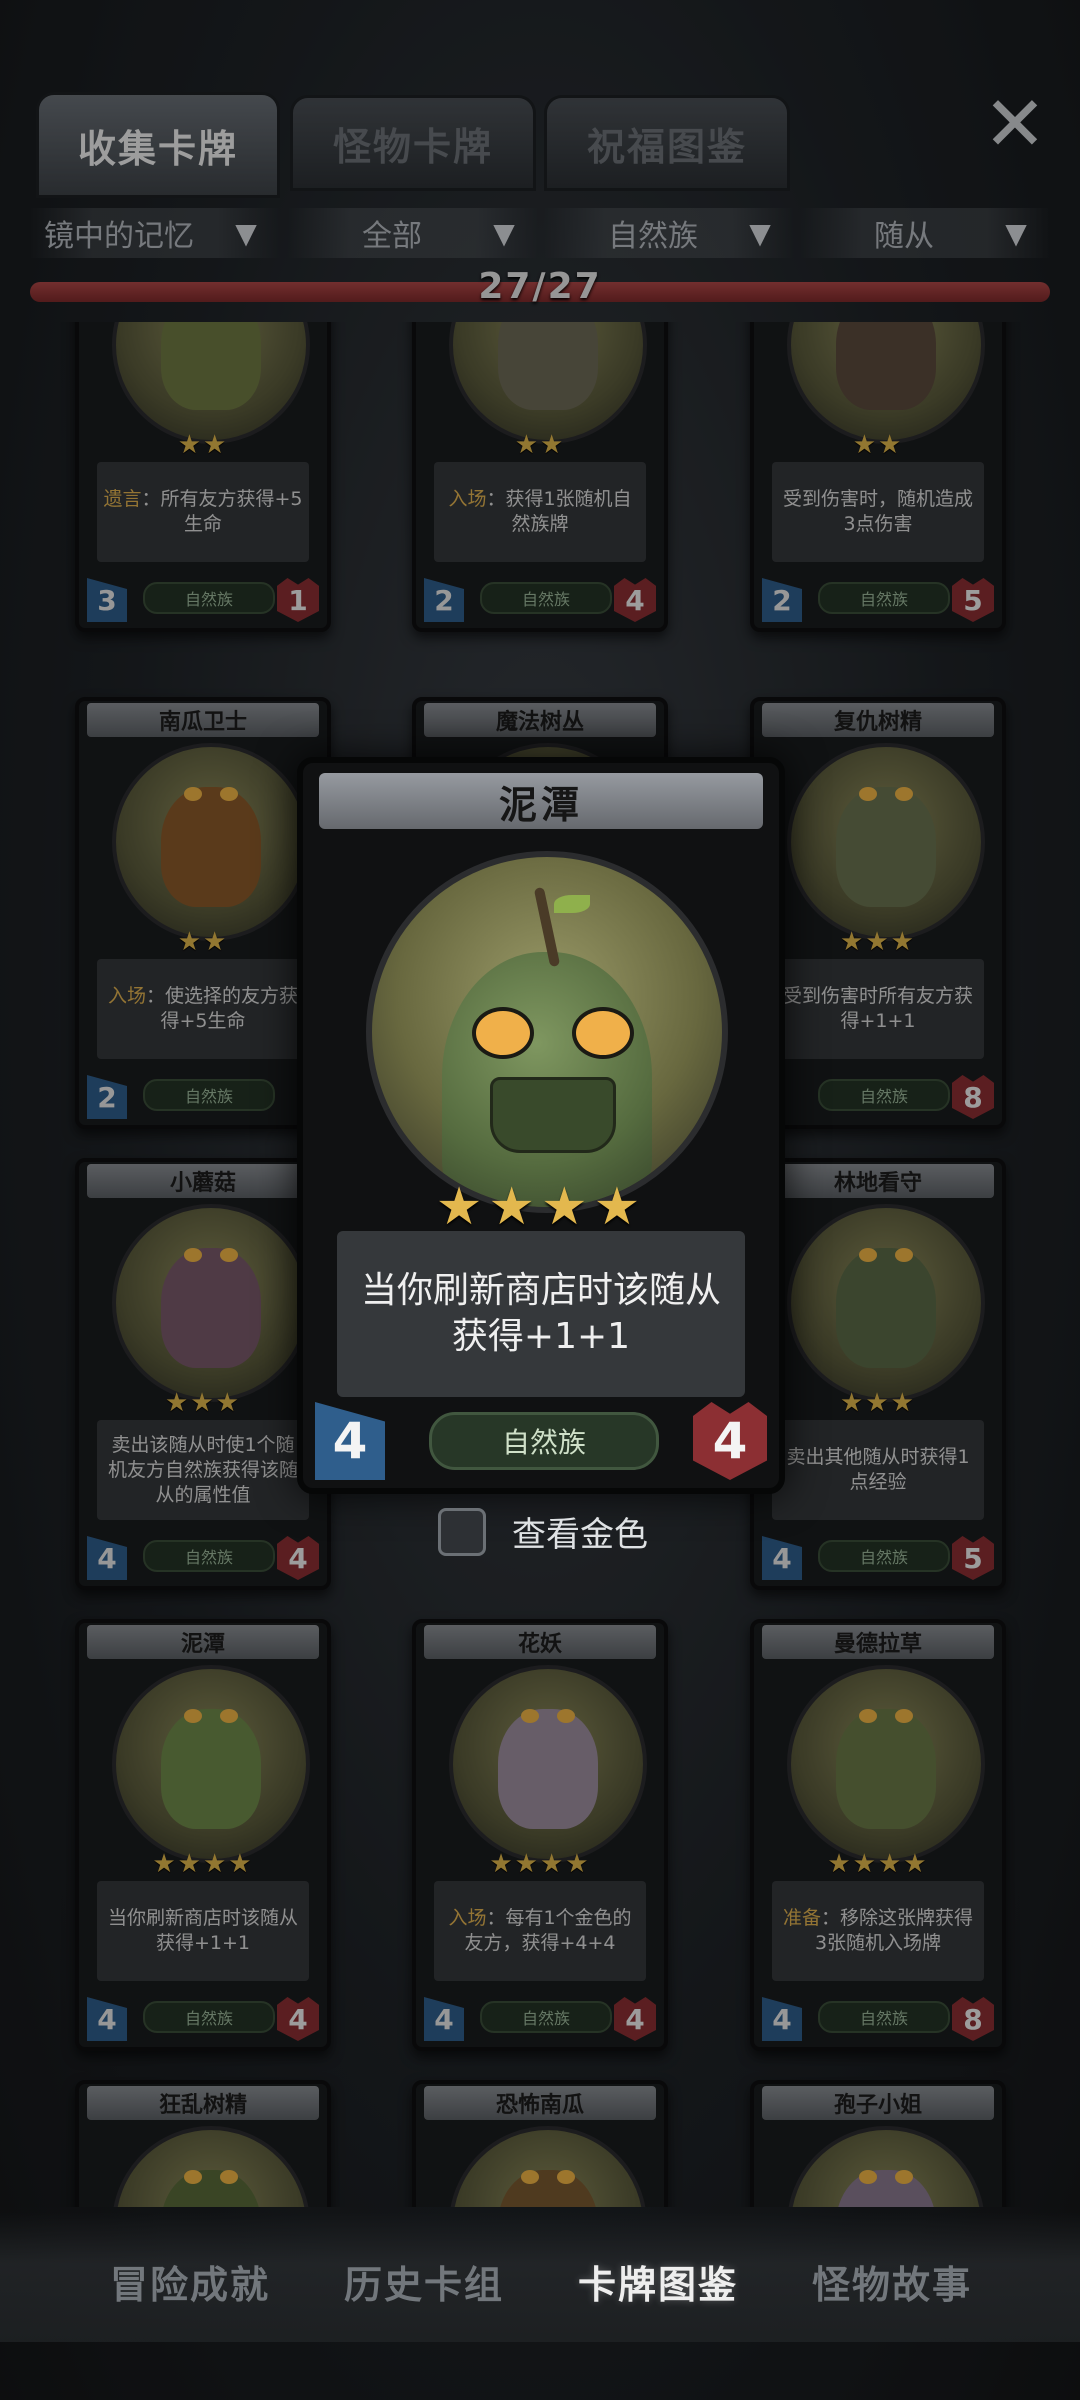 Image resolution: width=1080 pixels, height=2400 pixels. I want to click on view-gold-toggle: 查看金色, so click(543, 1531).